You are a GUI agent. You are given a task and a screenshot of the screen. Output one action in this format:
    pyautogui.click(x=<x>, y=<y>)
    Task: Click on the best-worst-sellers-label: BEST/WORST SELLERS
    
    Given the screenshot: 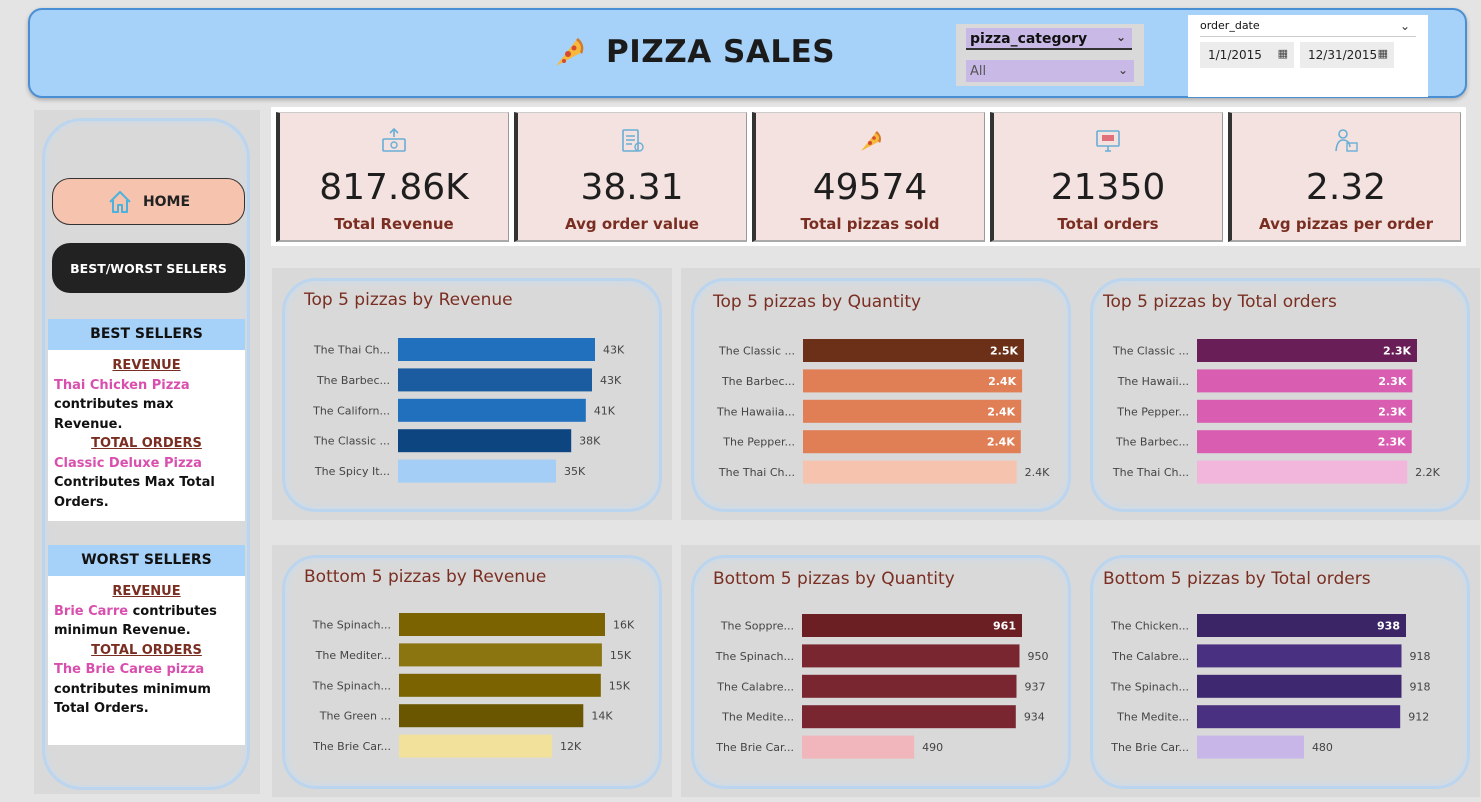 What is the action you would take?
    pyautogui.click(x=148, y=268)
    